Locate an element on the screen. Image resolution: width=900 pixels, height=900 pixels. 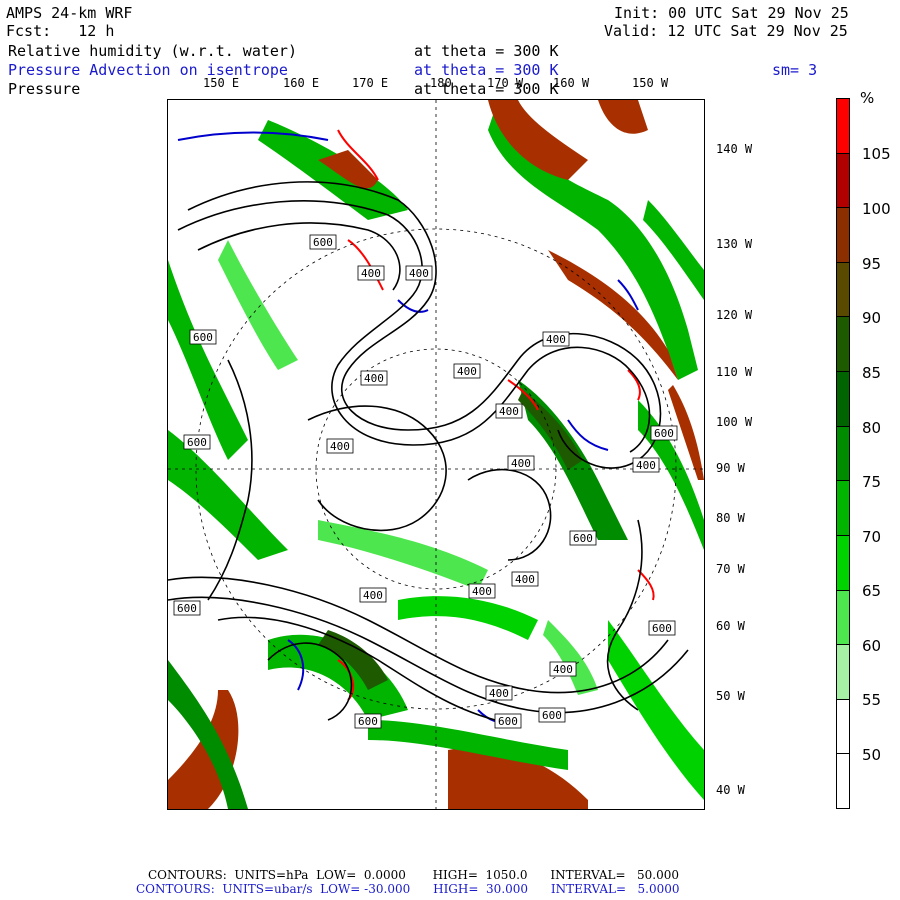
colorbar-label-85: 85 is located at coordinates (872, 373).